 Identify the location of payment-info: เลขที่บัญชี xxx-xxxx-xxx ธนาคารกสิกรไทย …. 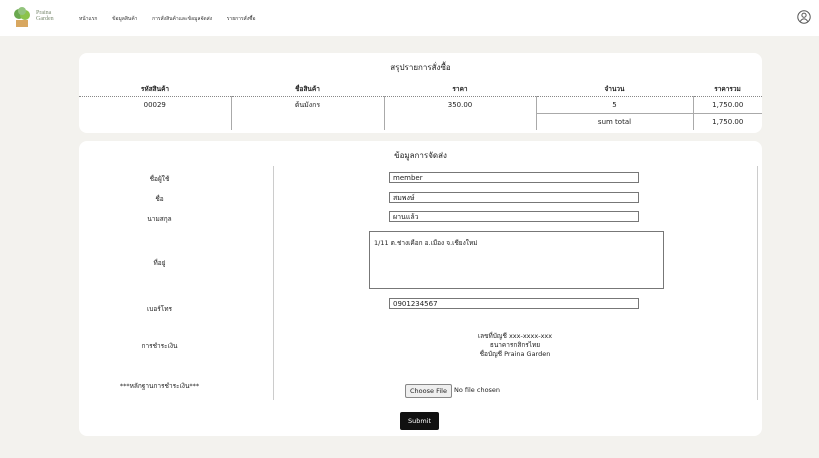
(515, 345).